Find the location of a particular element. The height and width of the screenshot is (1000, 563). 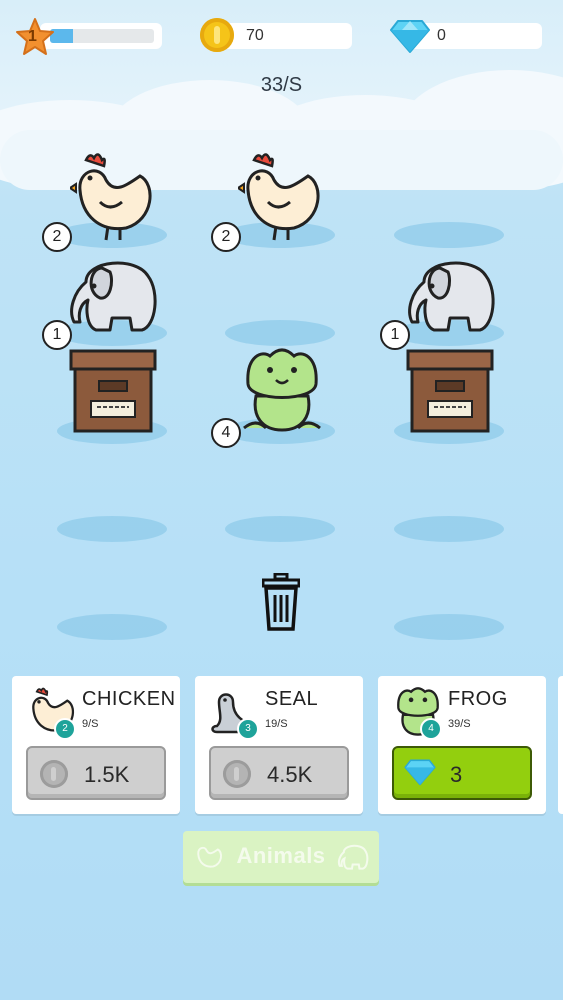

trash-icon is located at coordinates (281, 602).